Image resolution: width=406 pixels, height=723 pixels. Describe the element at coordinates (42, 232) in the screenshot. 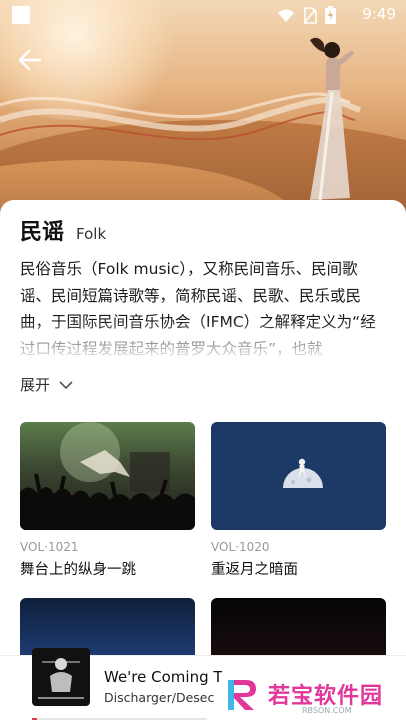

I see `genre-title-cn: 民谣` at that location.